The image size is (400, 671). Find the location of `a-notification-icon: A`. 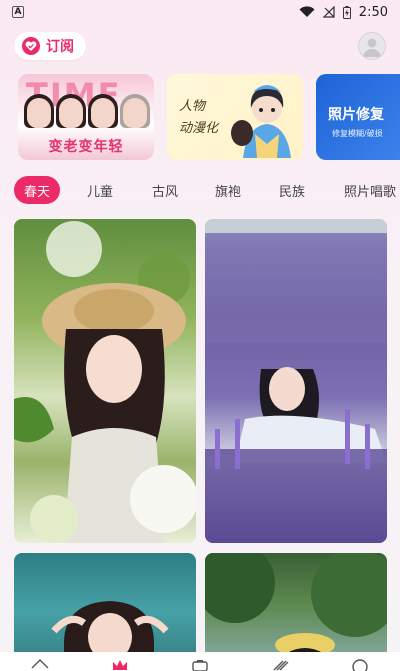

a-notification-icon: A is located at coordinates (18, 12).